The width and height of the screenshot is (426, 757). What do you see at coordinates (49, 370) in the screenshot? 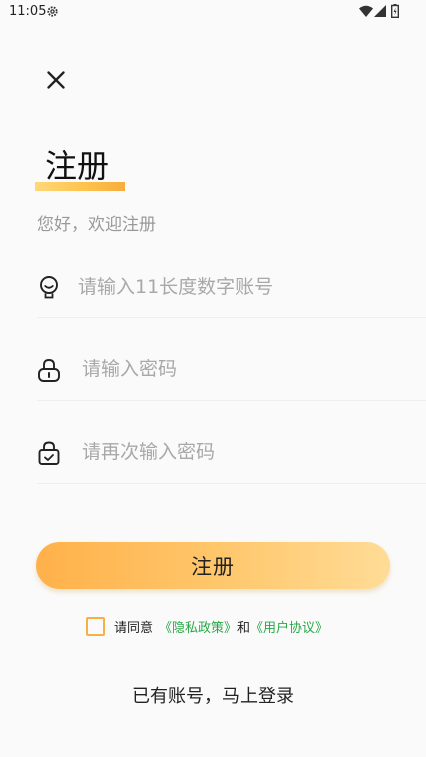
I see `lock-icon` at bounding box center [49, 370].